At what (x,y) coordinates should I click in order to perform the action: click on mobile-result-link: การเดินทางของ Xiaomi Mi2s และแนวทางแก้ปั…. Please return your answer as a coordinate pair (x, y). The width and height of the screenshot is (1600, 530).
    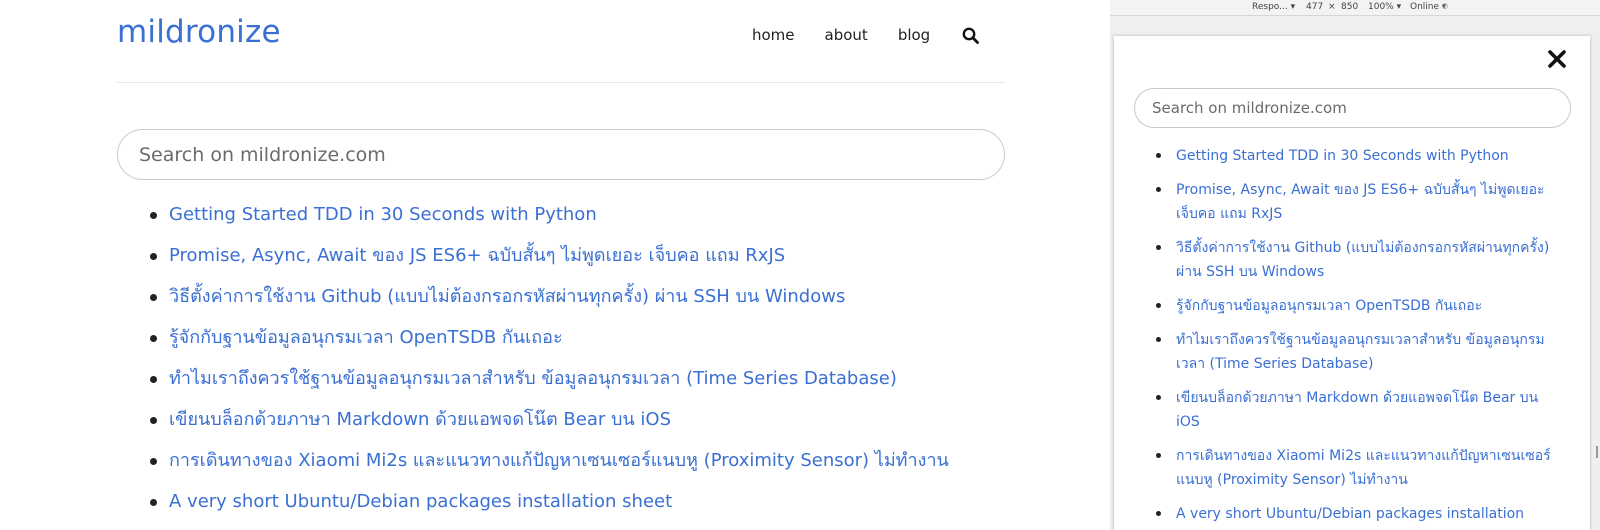
    Looking at the image, I should click on (1357, 468).